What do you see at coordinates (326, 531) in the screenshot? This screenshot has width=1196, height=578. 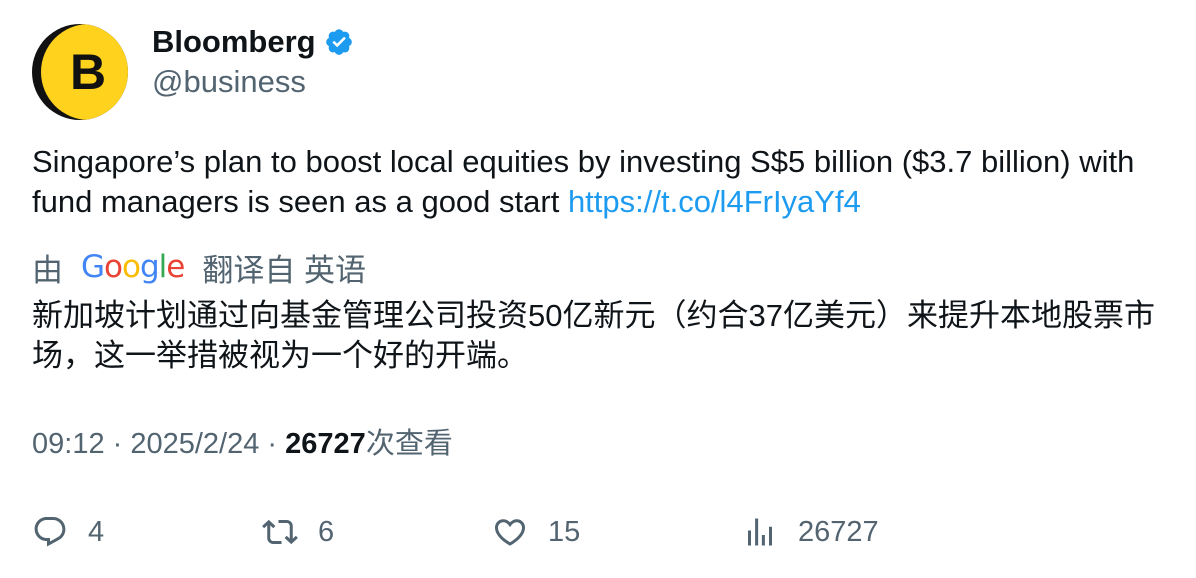 I see `retweet-count: 6` at bounding box center [326, 531].